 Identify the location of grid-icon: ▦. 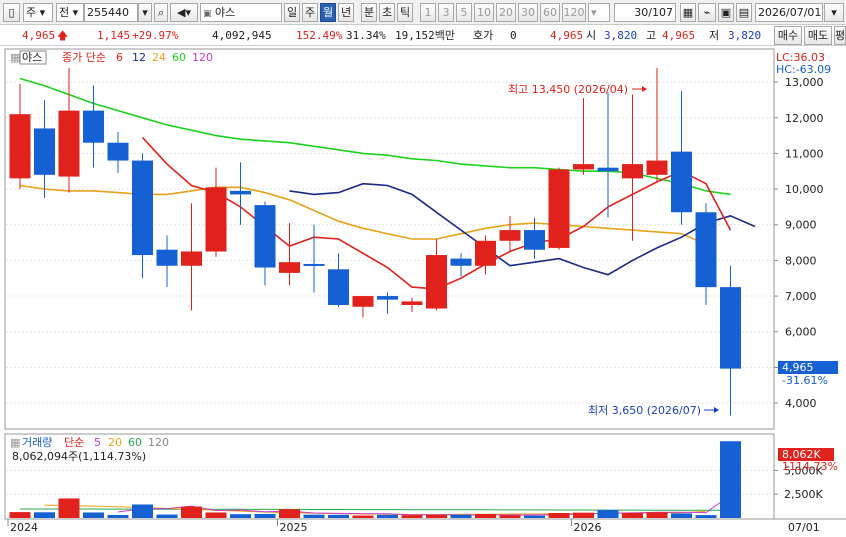
(688, 12).